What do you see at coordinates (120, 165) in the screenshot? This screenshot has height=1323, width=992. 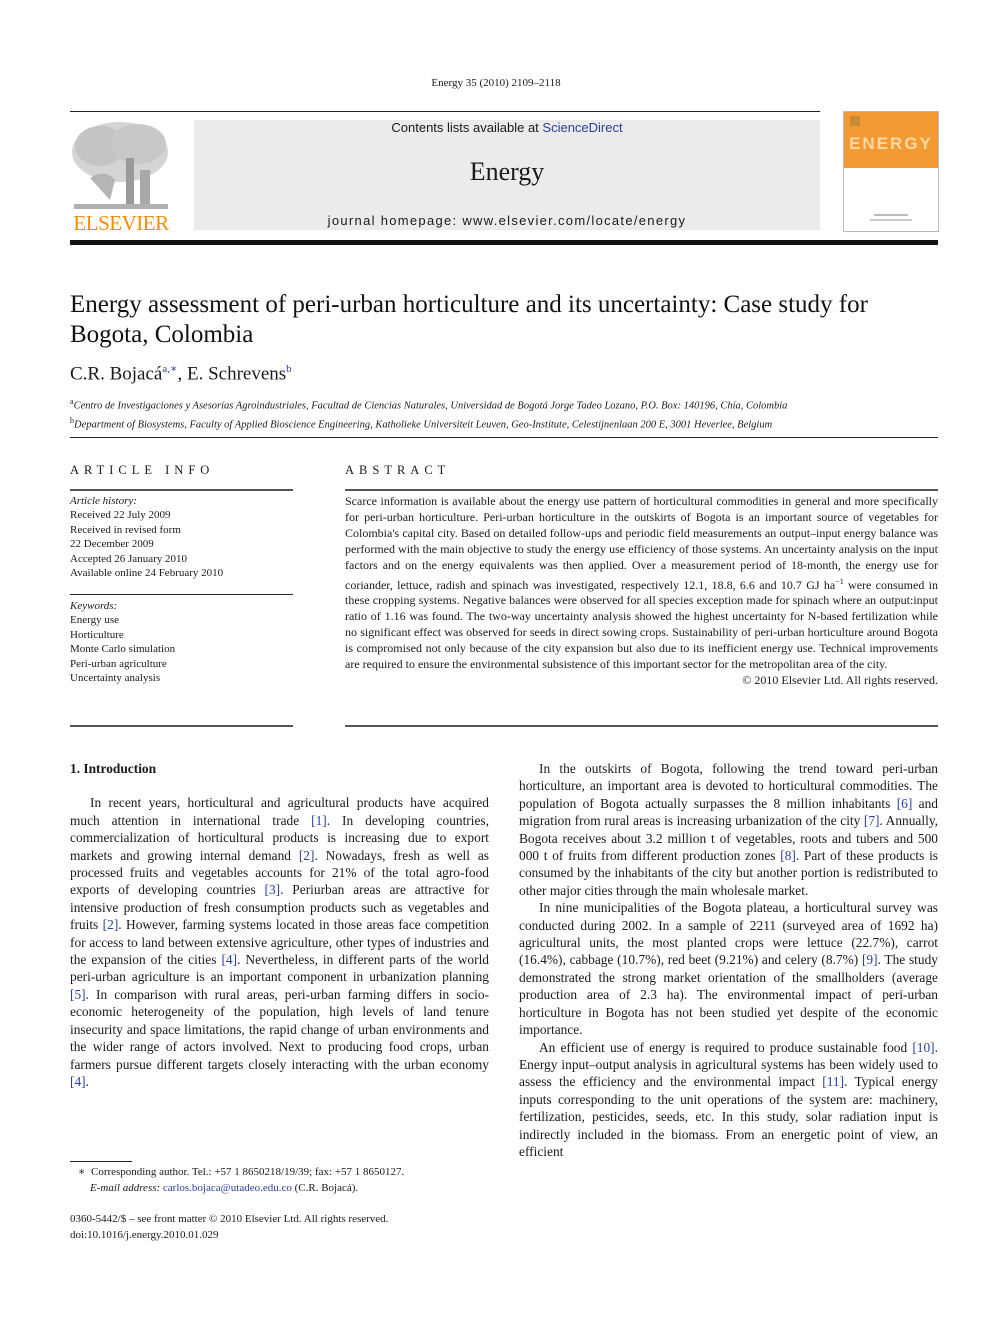 I see `tree-icon` at bounding box center [120, 165].